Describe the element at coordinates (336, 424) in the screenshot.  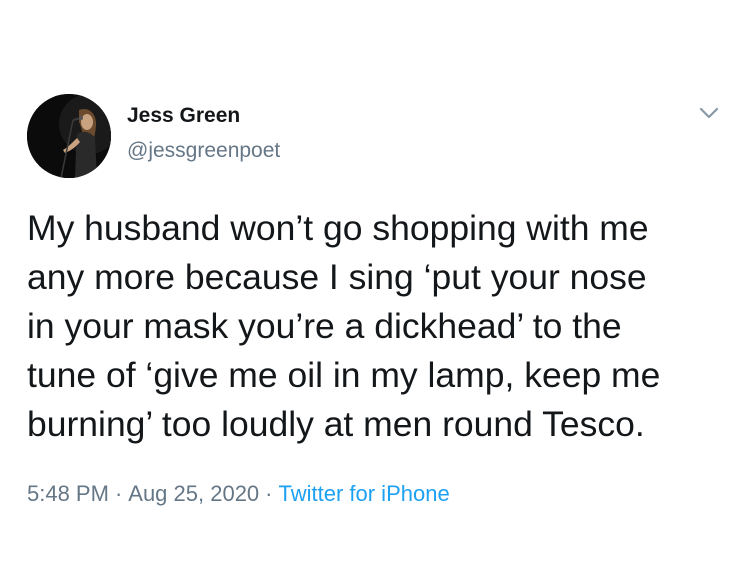
I see `tweet-line: burning’ too loudly at men round Tesco.` at that location.